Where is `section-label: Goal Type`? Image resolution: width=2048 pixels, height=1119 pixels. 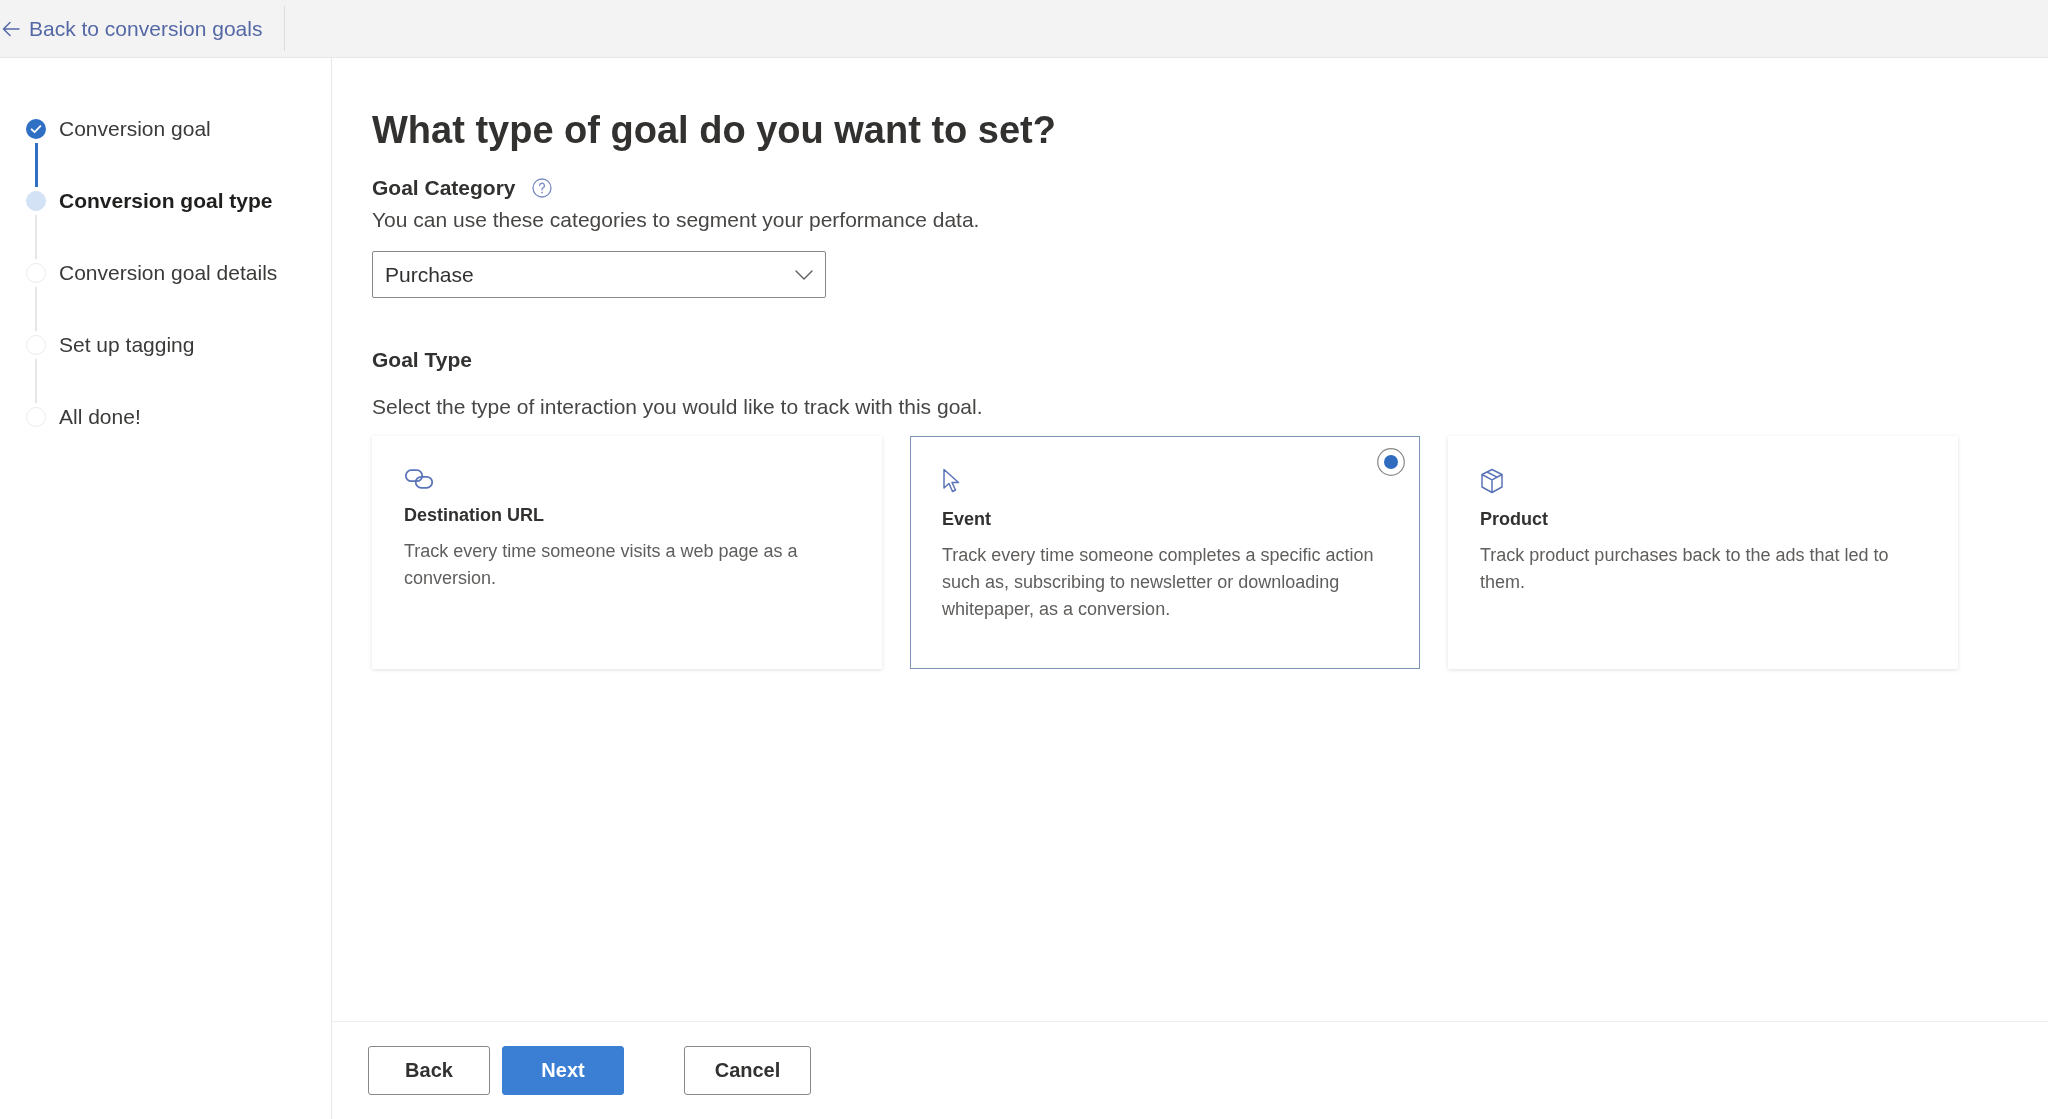
section-label: Goal Type is located at coordinates (422, 360).